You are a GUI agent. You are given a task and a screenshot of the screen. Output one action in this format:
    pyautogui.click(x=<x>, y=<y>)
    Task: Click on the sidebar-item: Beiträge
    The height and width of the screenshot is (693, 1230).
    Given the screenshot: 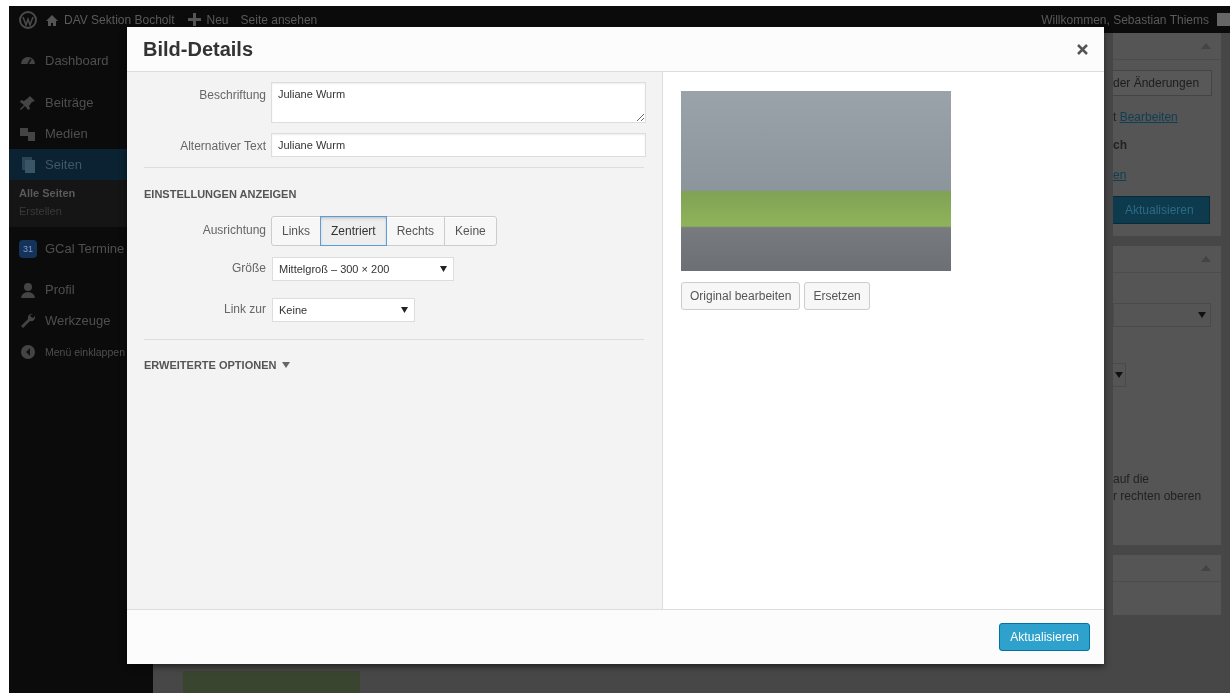 What is the action you would take?
    pyautogui.click(x=81, y=102)
    